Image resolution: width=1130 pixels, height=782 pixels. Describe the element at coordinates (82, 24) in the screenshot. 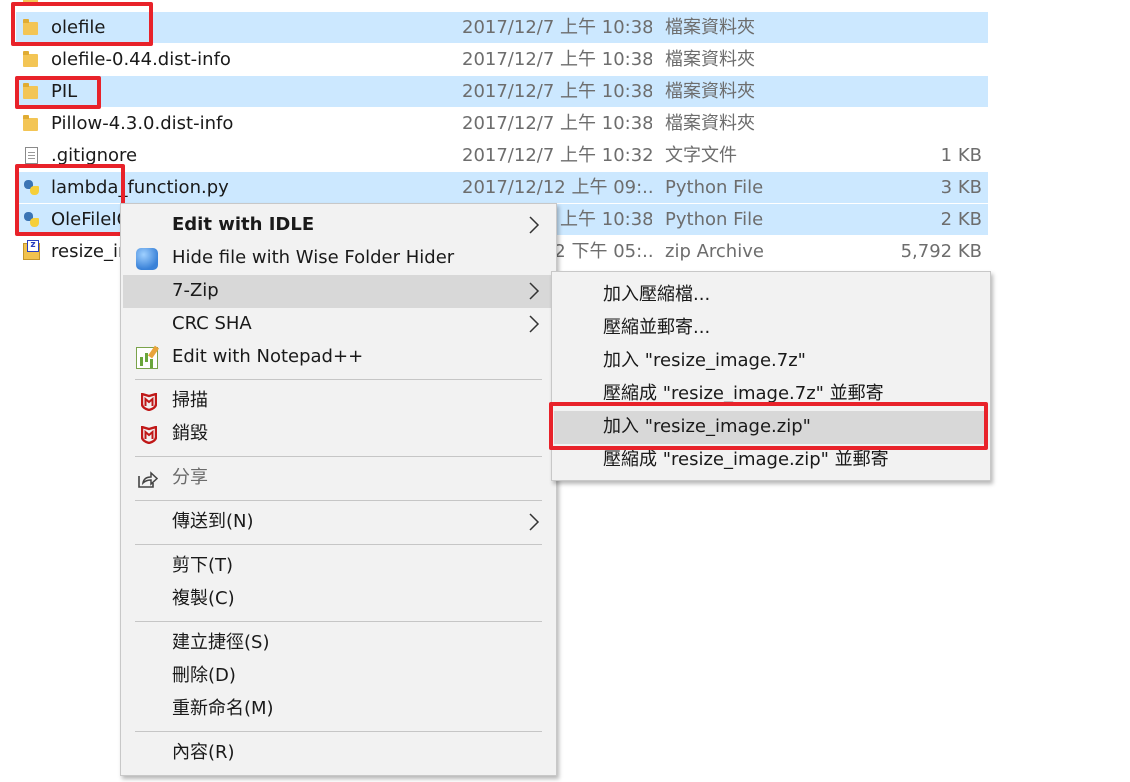

I see `annotation-box-olefile` at that location.